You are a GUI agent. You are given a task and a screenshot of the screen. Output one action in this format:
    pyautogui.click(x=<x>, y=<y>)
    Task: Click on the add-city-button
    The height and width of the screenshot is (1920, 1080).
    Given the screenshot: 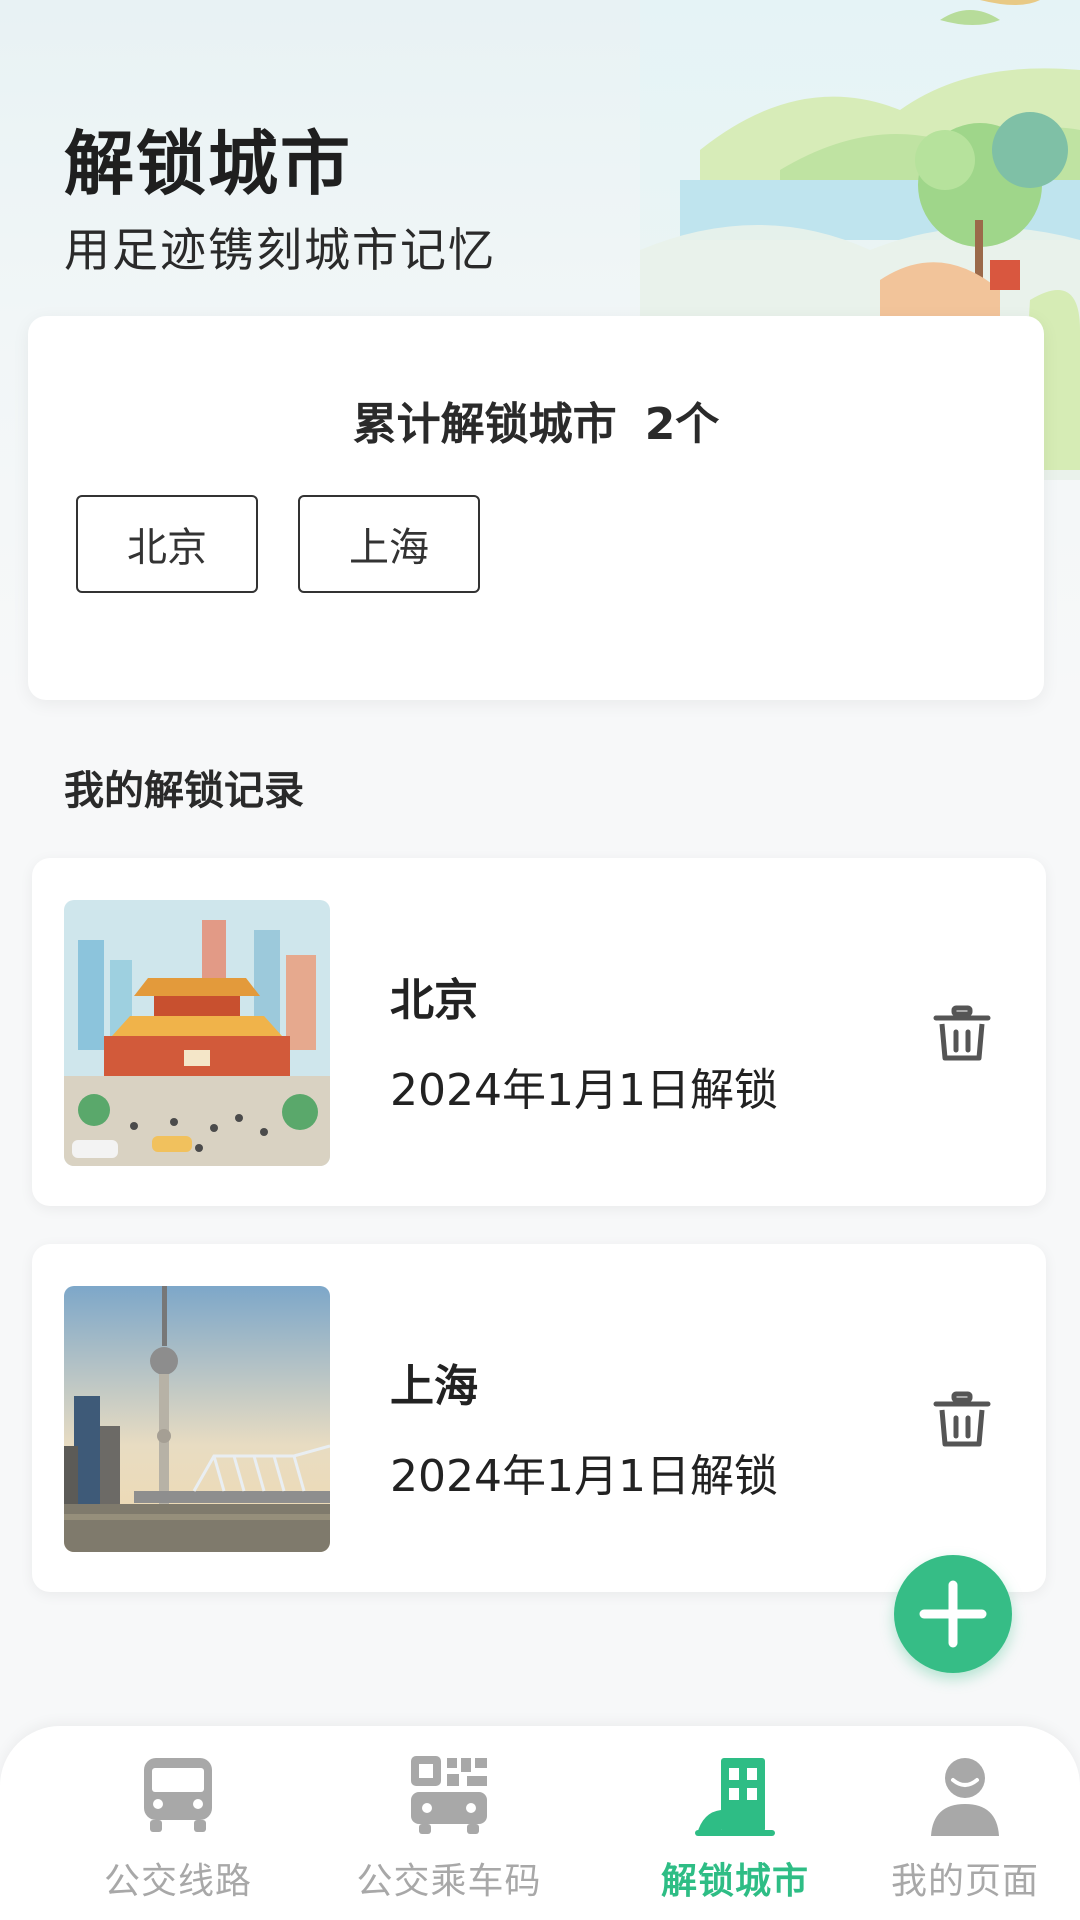 What is the action you would take?
    pyautogui.click(x=953, y=1614)
    